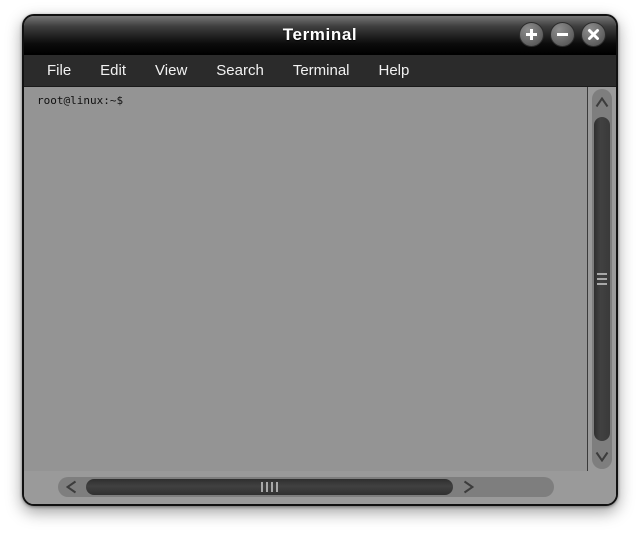  I want to click on vertical-scrollbar-trough, so click(602, 279).